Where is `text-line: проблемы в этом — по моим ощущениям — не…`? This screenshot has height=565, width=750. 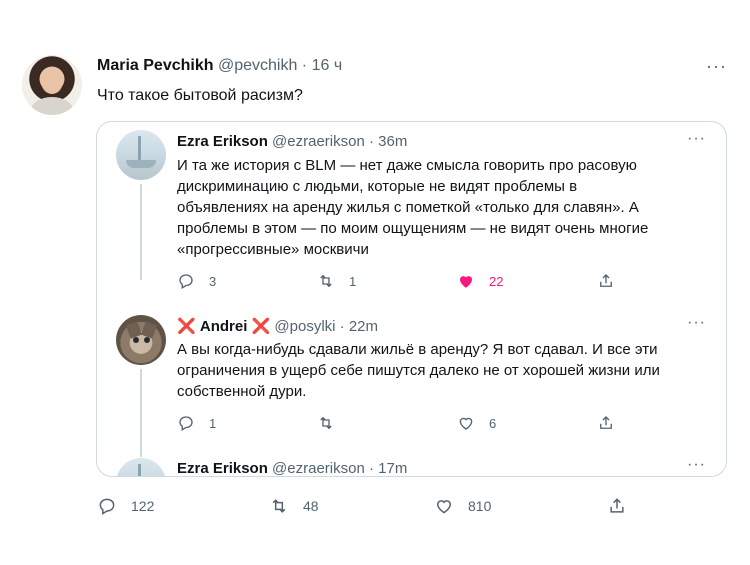 text-line: проблемы в этом — по моим ощущениям — не… is located at coordinates (413, 228).